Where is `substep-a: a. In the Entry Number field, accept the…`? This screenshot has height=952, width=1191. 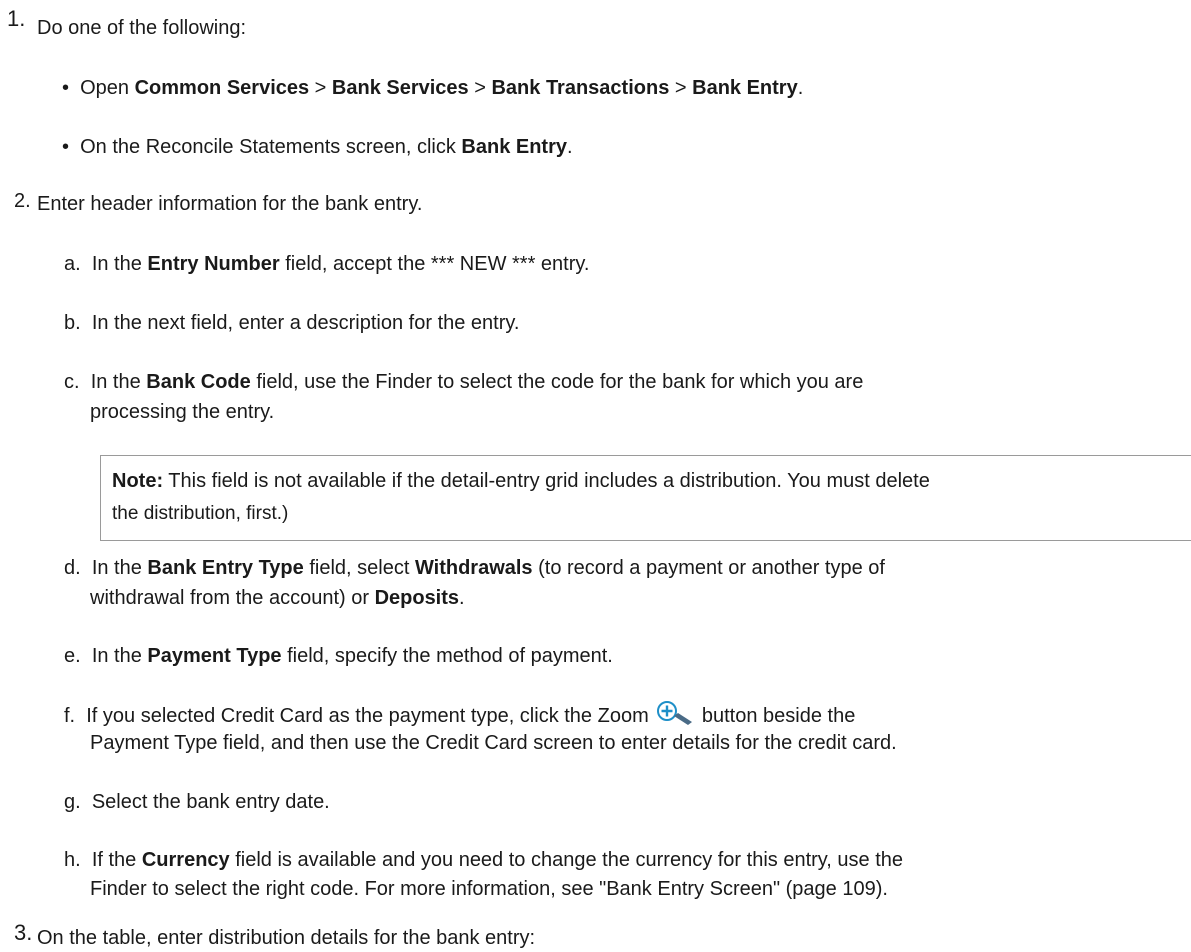
substep-a: a. In the Entry Number field, accept the… is located at coordinates (327, 264).